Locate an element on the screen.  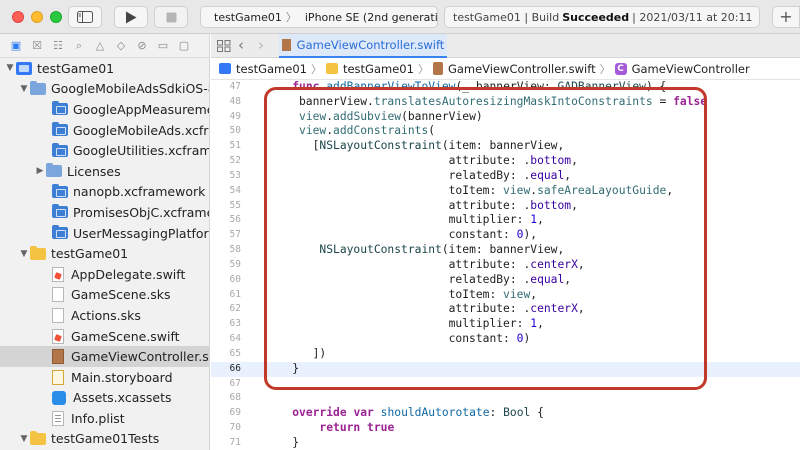
close-window-button is located at coordinates (18, 17).